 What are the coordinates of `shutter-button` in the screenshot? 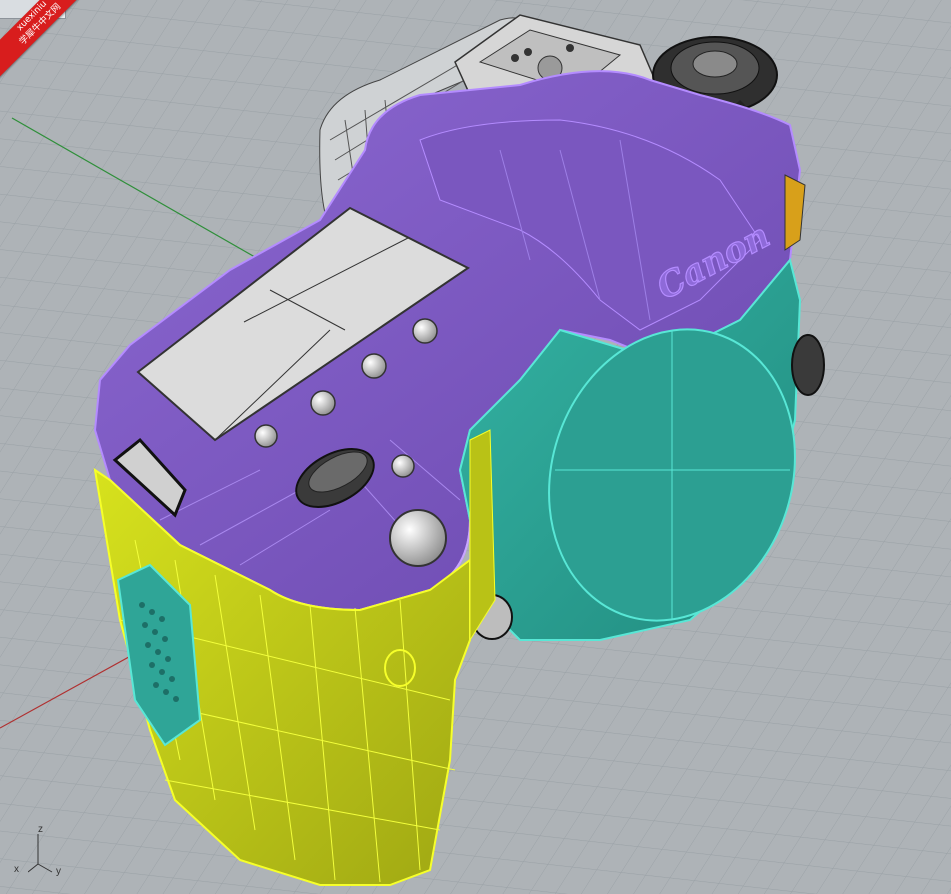 It's located at (418, 538).